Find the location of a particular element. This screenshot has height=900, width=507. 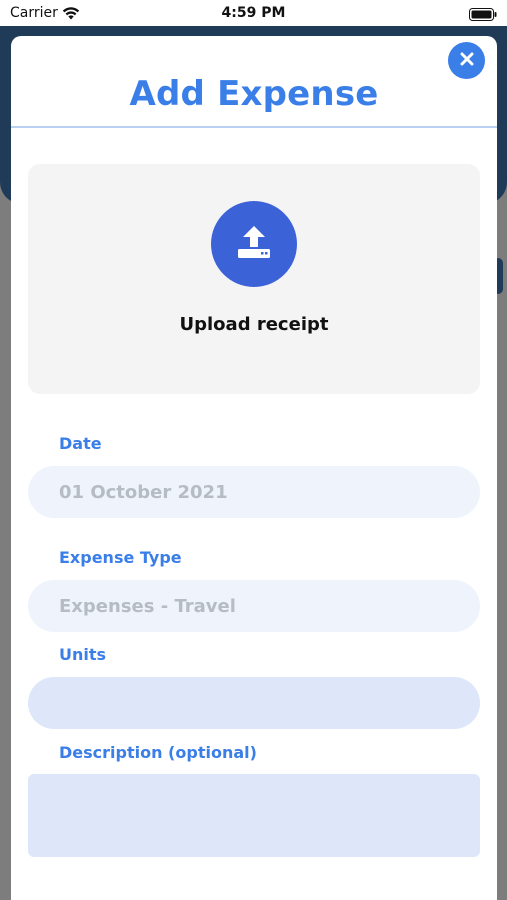

upload-button is located at coordinates (254, 244).